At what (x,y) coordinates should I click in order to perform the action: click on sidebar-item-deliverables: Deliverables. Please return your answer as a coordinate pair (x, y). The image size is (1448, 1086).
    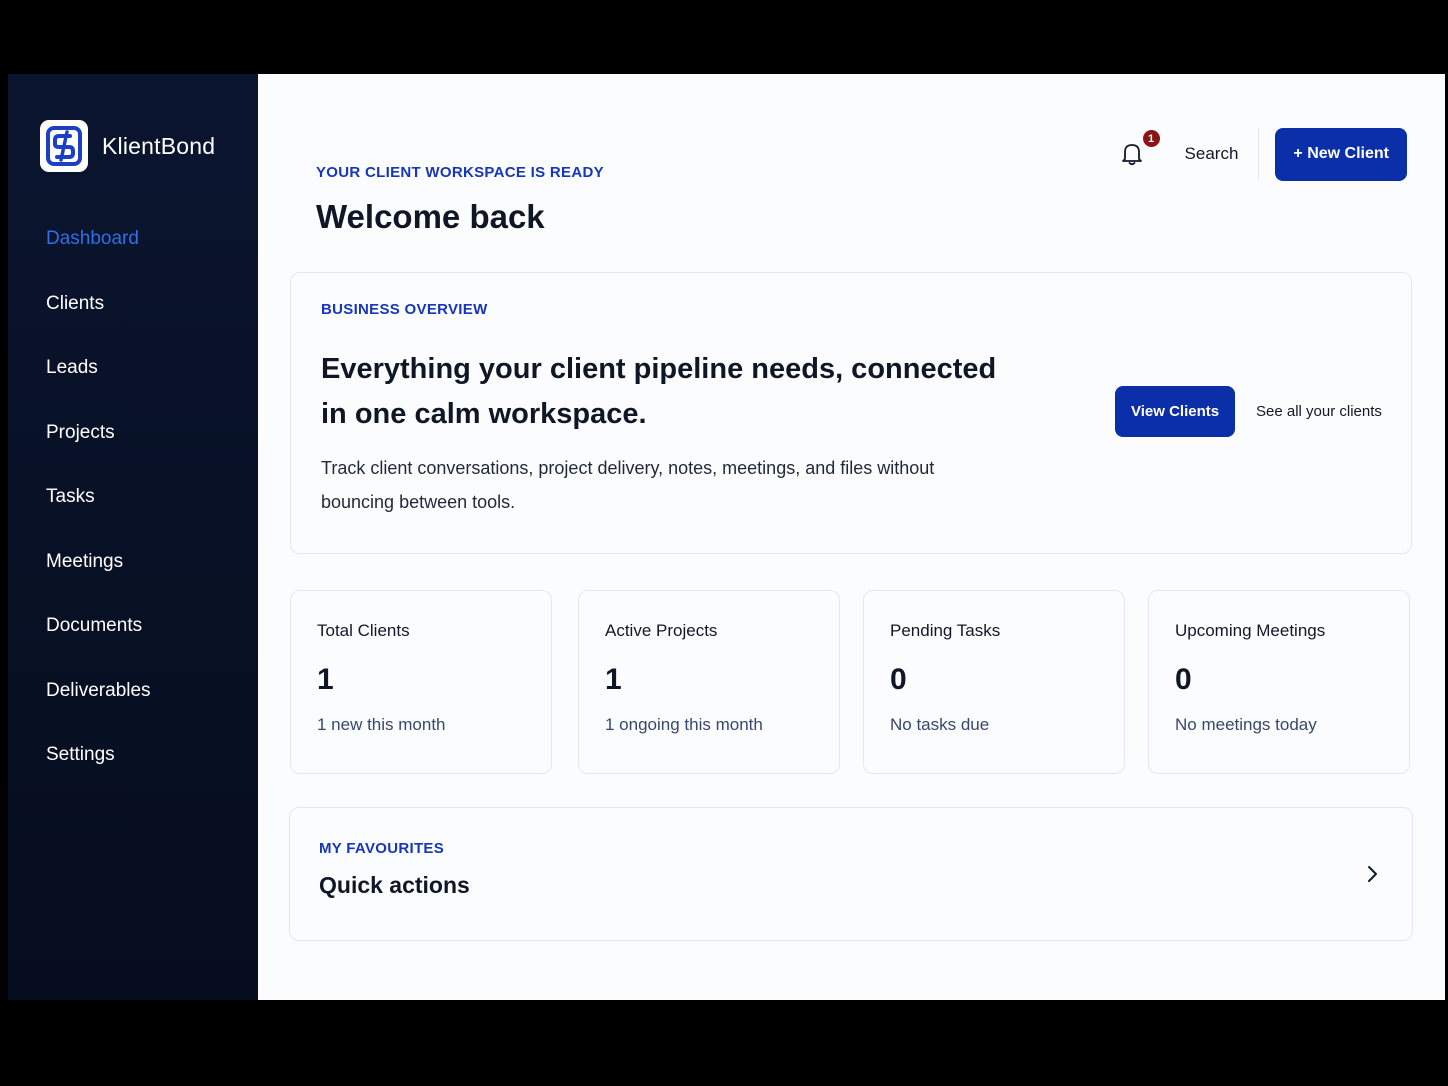
    Looking at the image, I should click on (98, 708).